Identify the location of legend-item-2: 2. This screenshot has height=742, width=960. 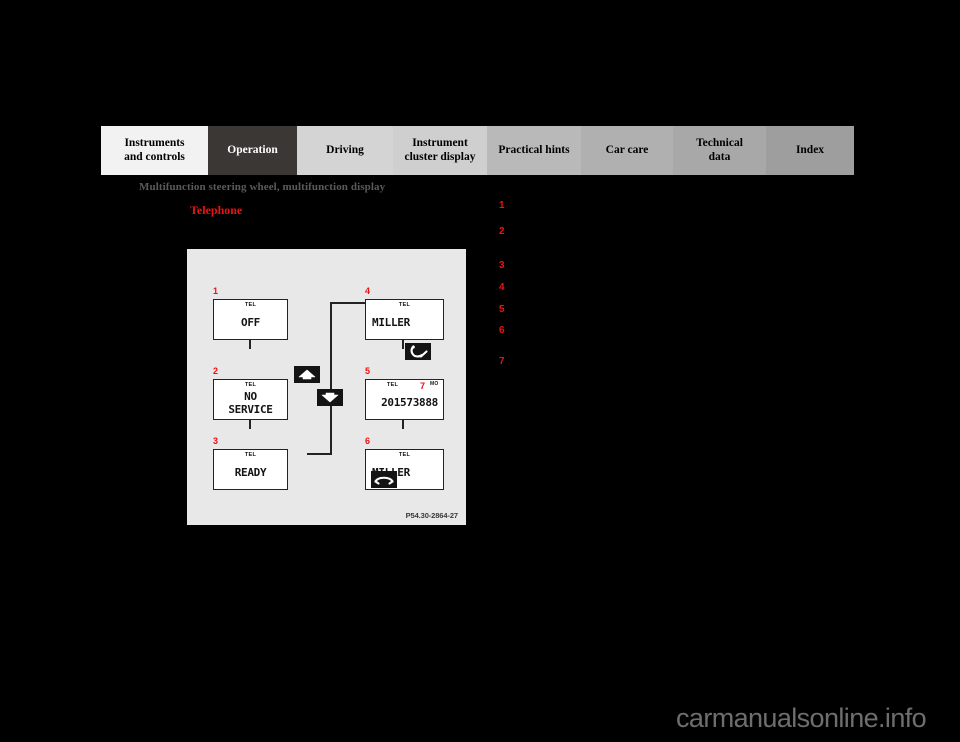
(507, 232).